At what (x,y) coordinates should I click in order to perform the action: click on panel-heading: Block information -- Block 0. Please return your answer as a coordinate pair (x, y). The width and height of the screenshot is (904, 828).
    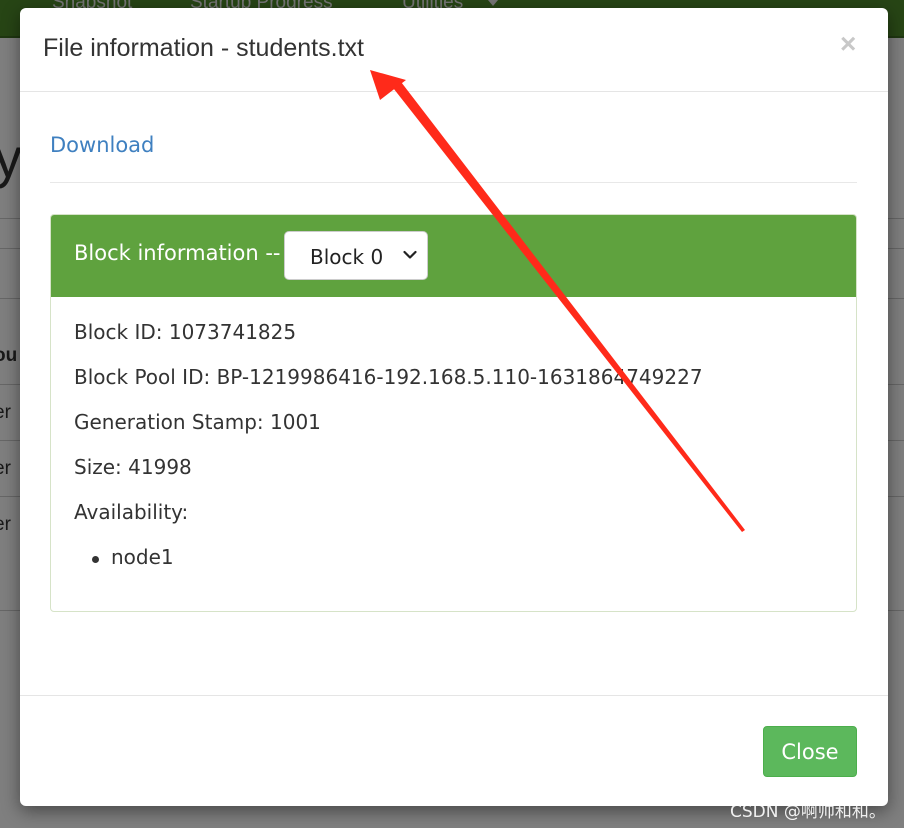
    Looking at the image, I should click on (453, 256).